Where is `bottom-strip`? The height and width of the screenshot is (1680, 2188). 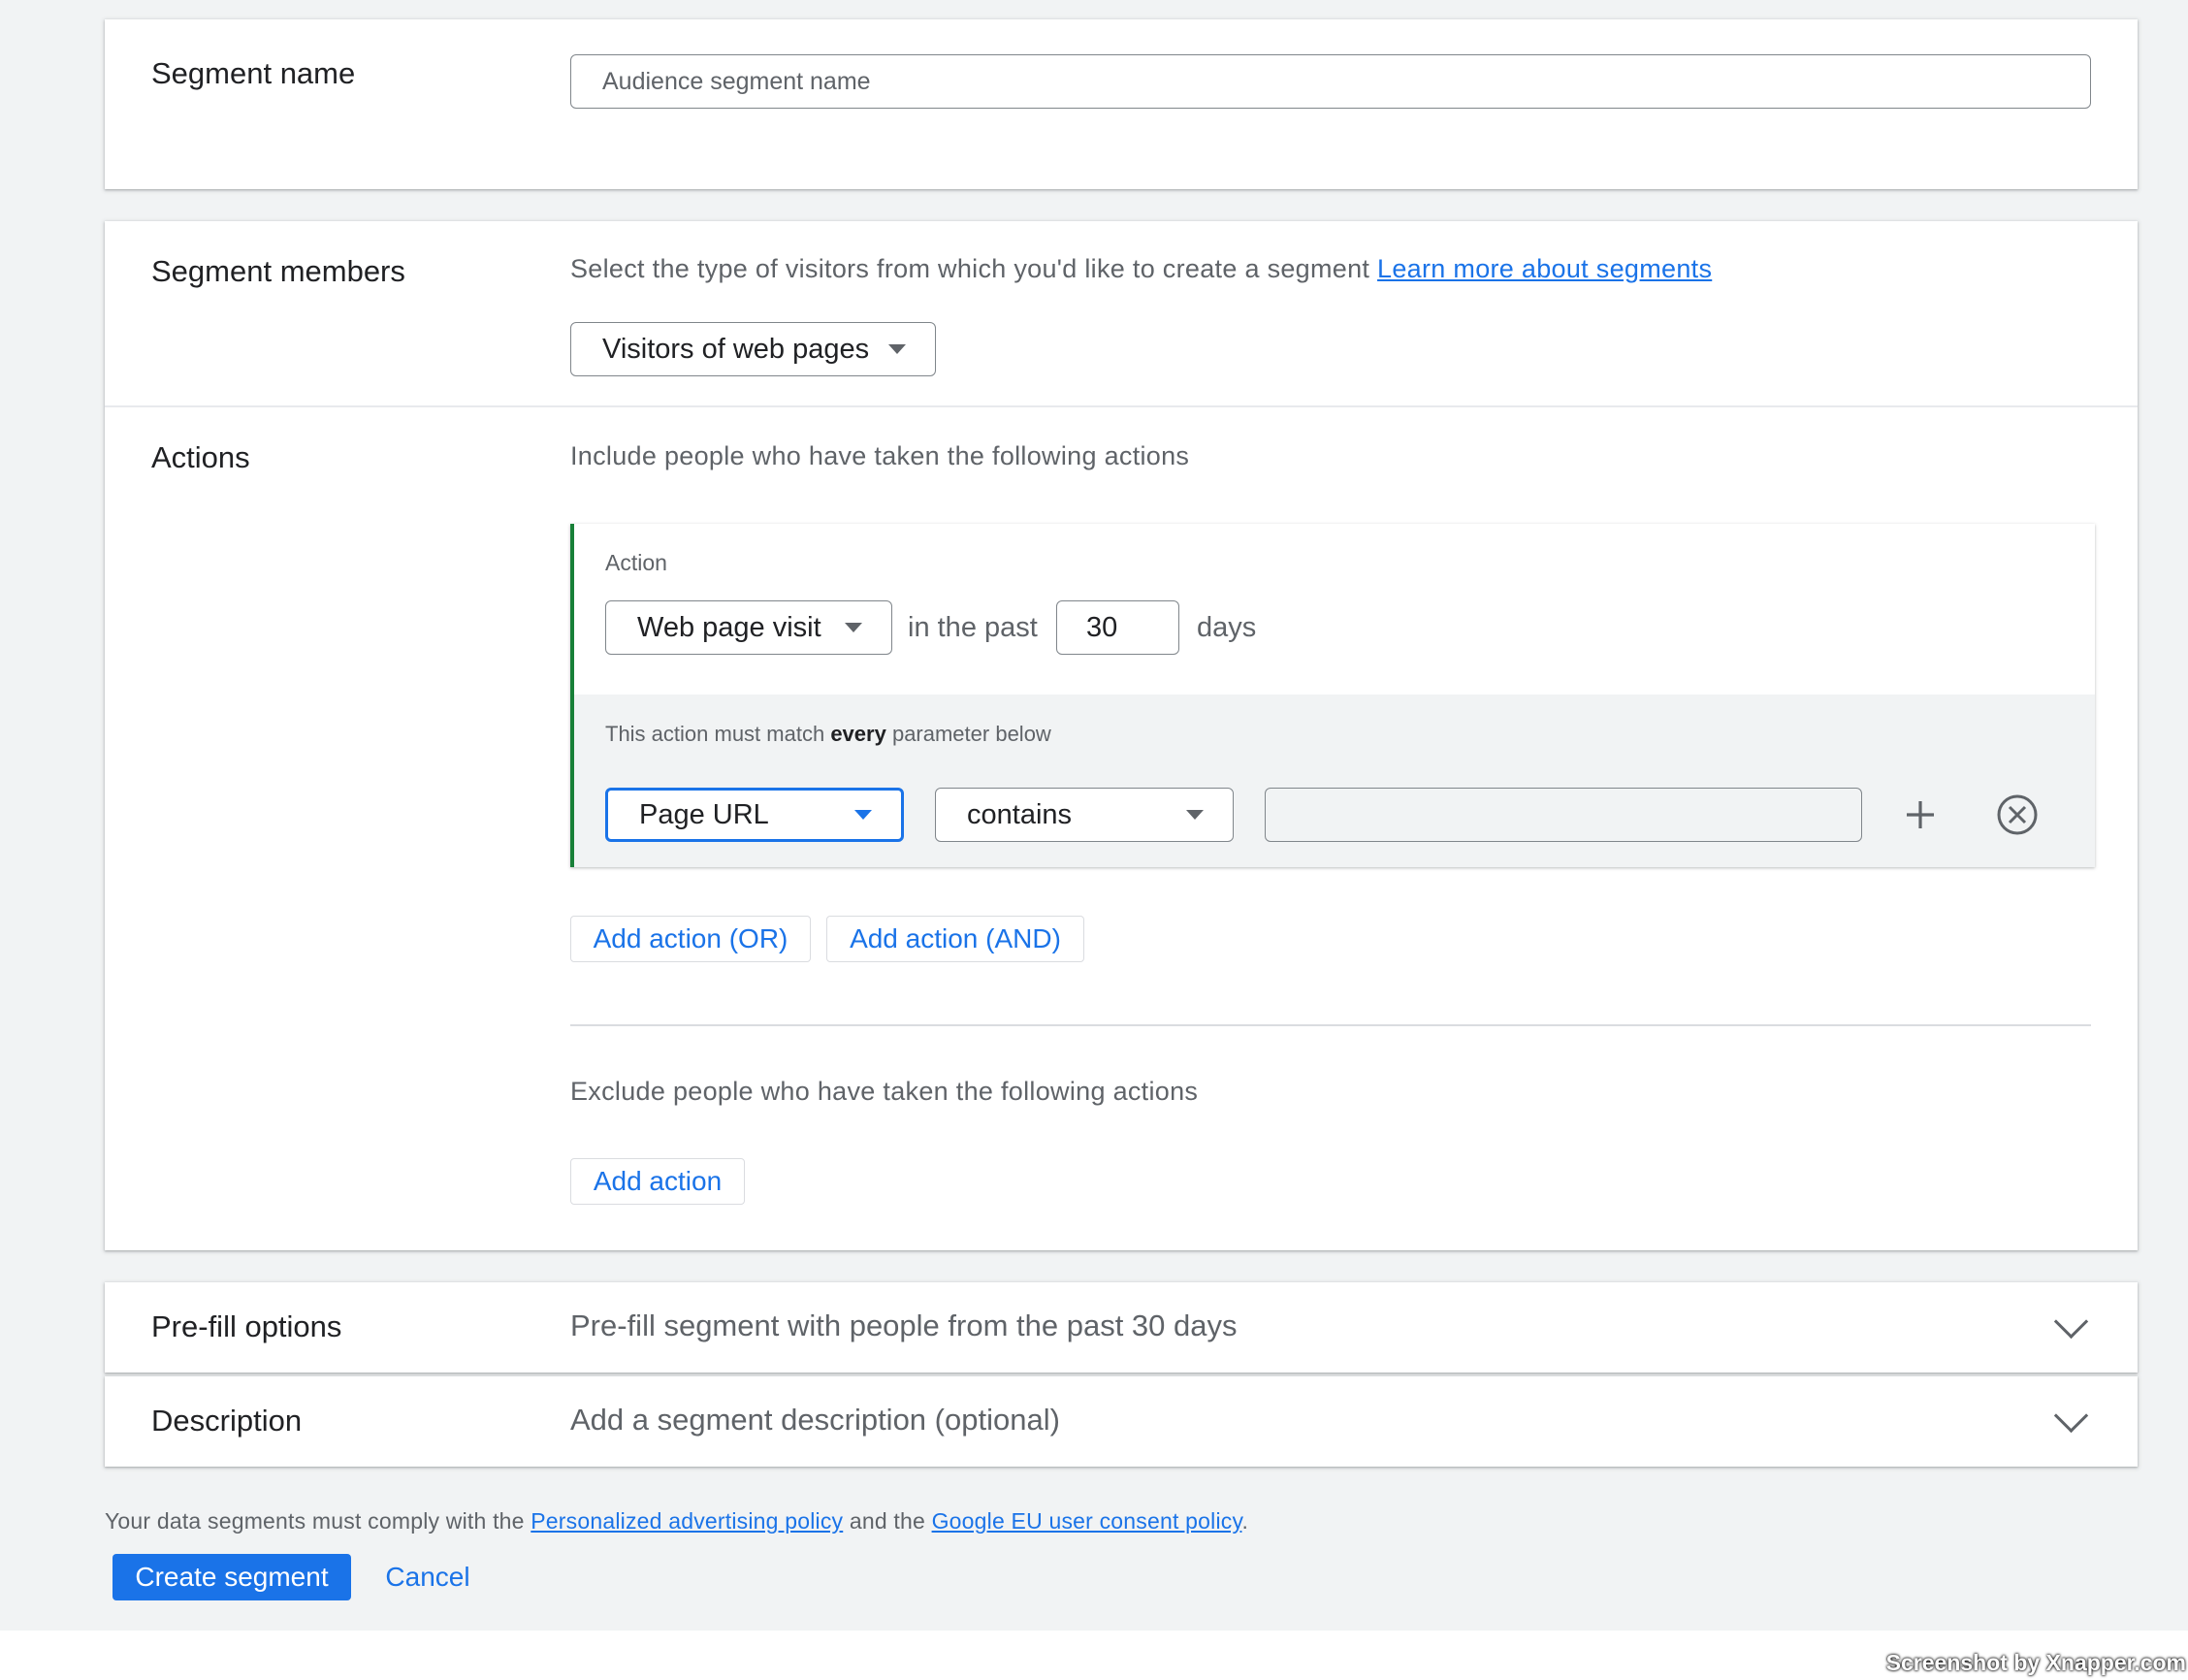 bottom-strip is located at coordinates (1094, 1655).